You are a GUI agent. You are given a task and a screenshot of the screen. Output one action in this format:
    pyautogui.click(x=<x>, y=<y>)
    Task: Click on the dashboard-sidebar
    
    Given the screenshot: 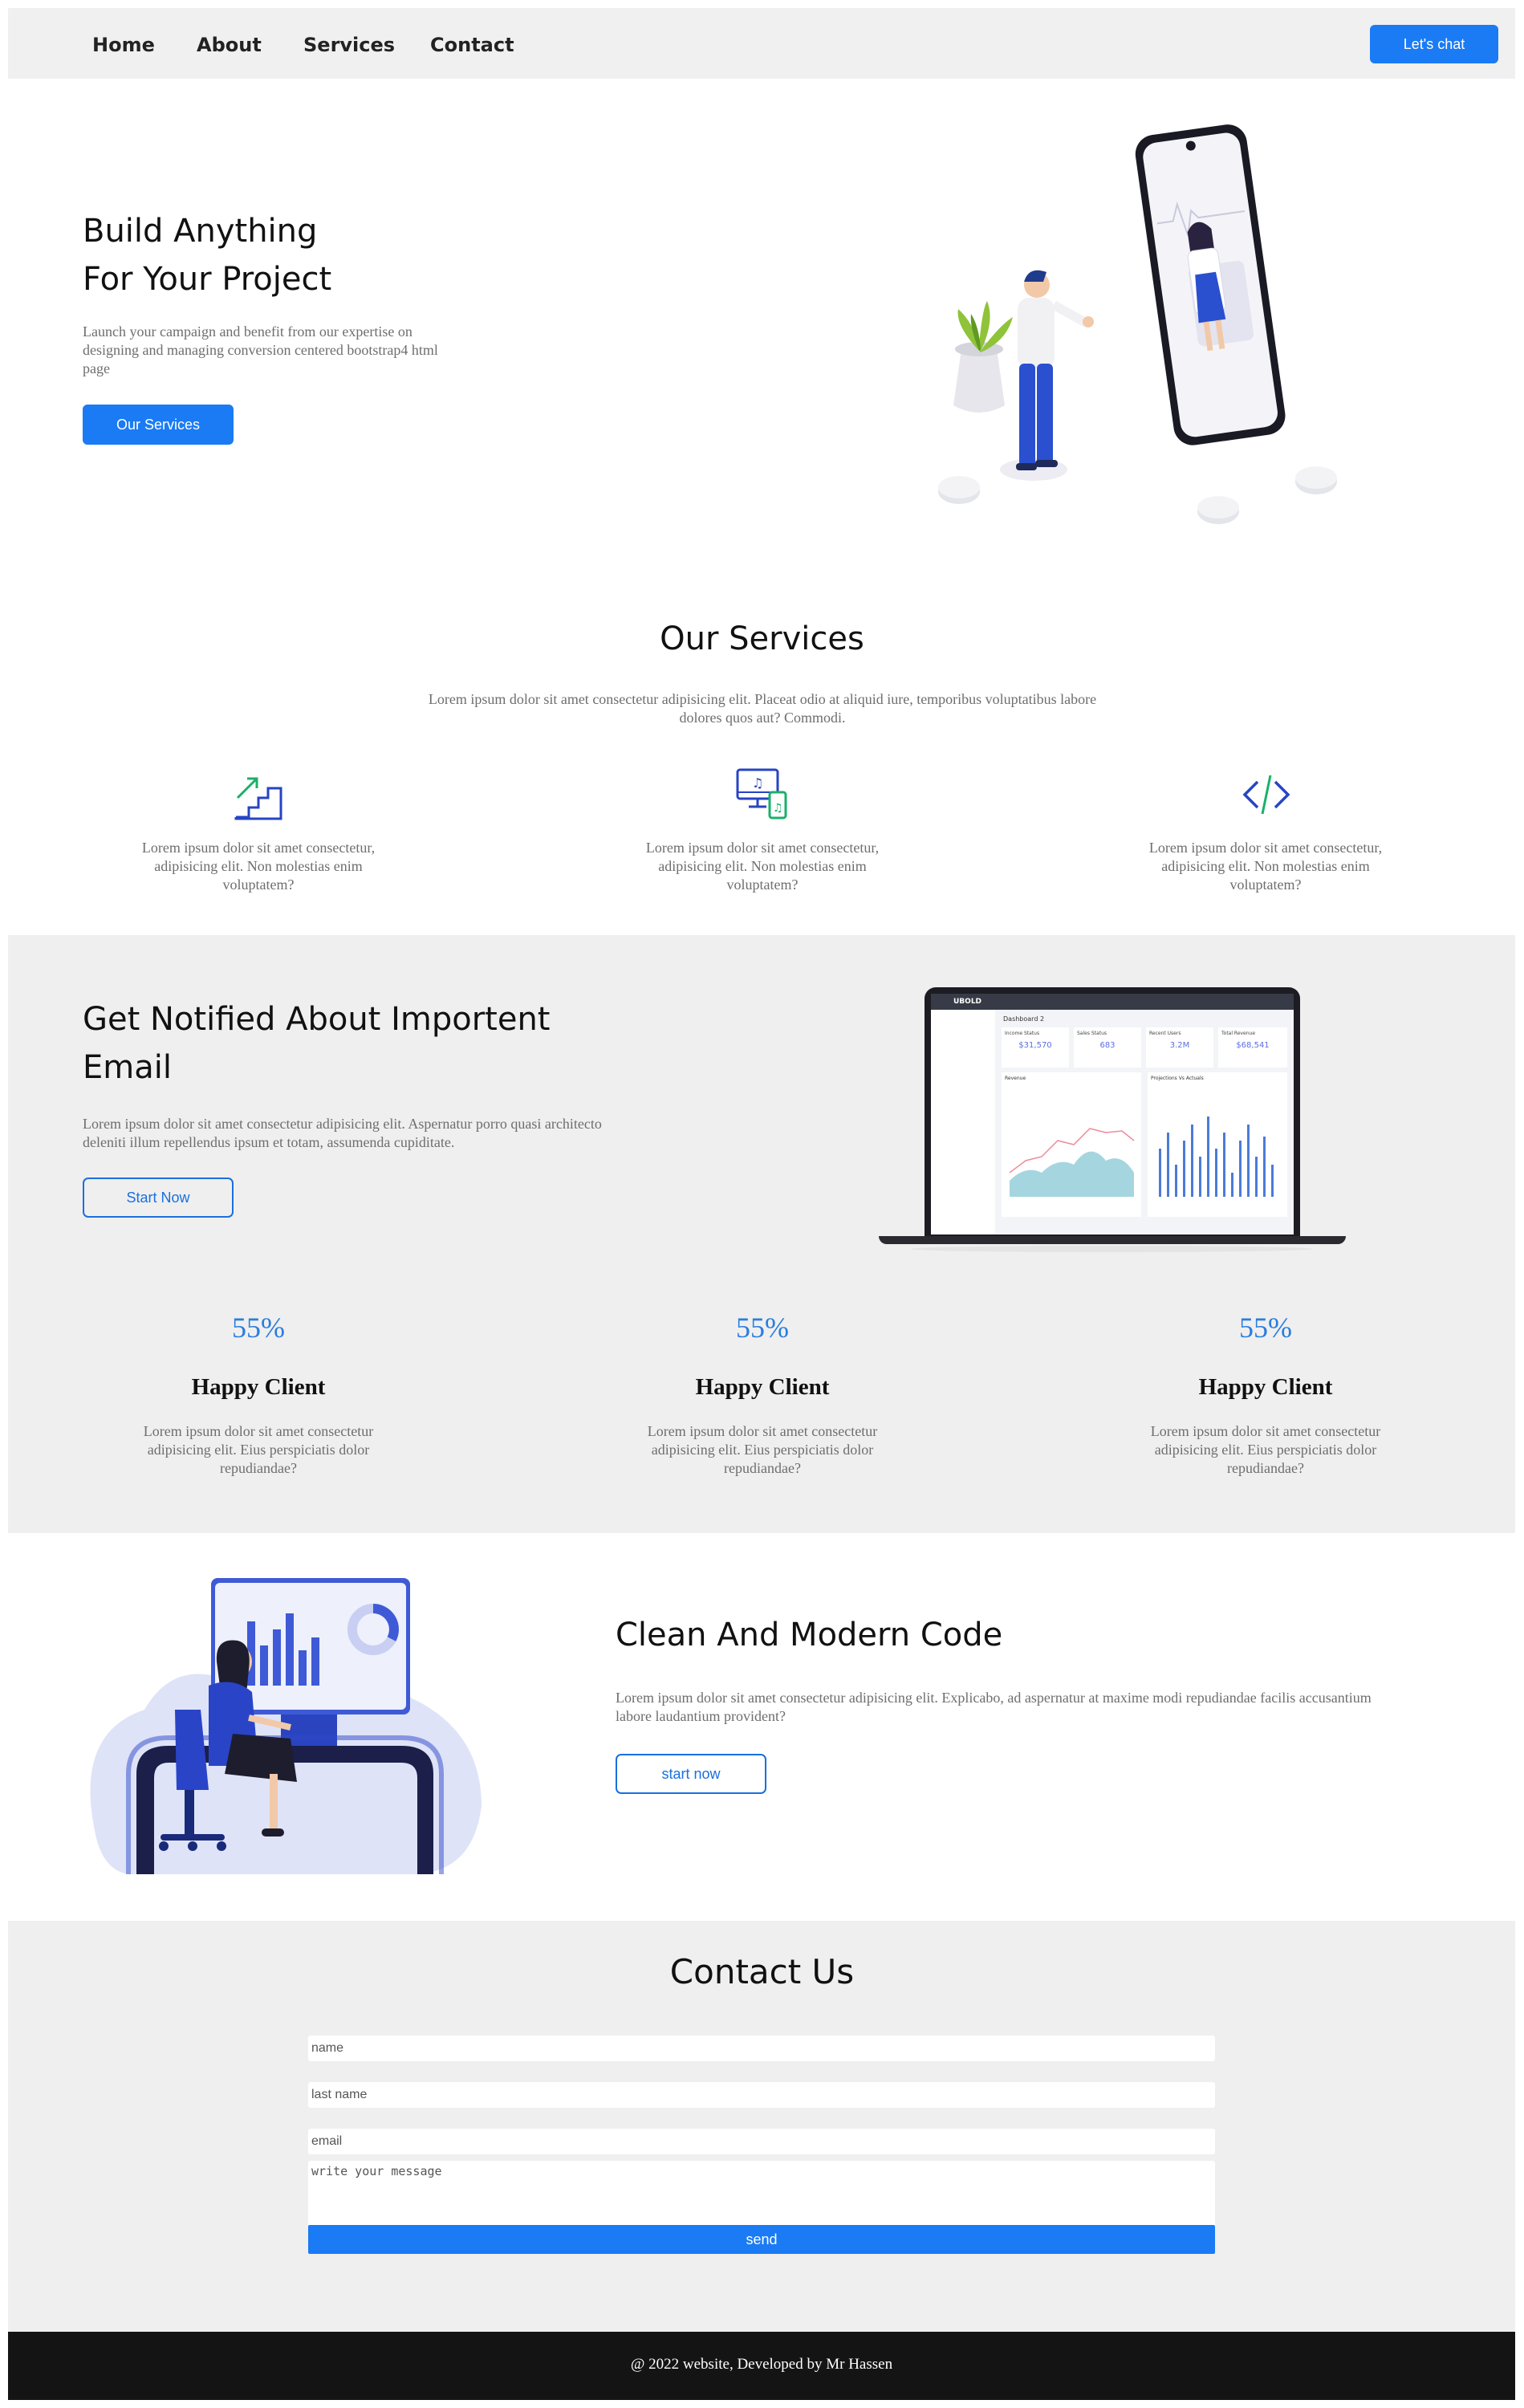 What is the action you would take?
    pyautogui.click(x=963, y=1122)
    